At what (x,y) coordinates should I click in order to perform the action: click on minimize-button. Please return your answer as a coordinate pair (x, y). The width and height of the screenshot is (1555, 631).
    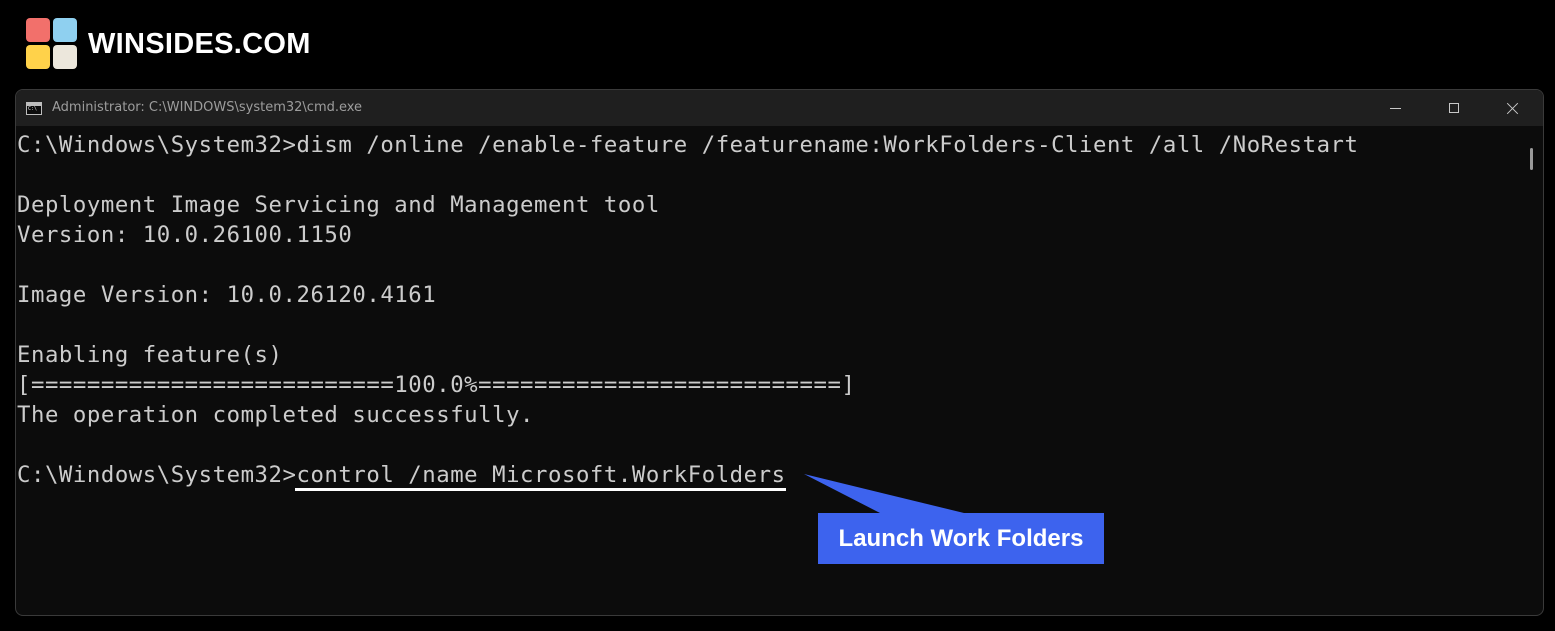
    Looking at the image, I should click on (1395, 108).